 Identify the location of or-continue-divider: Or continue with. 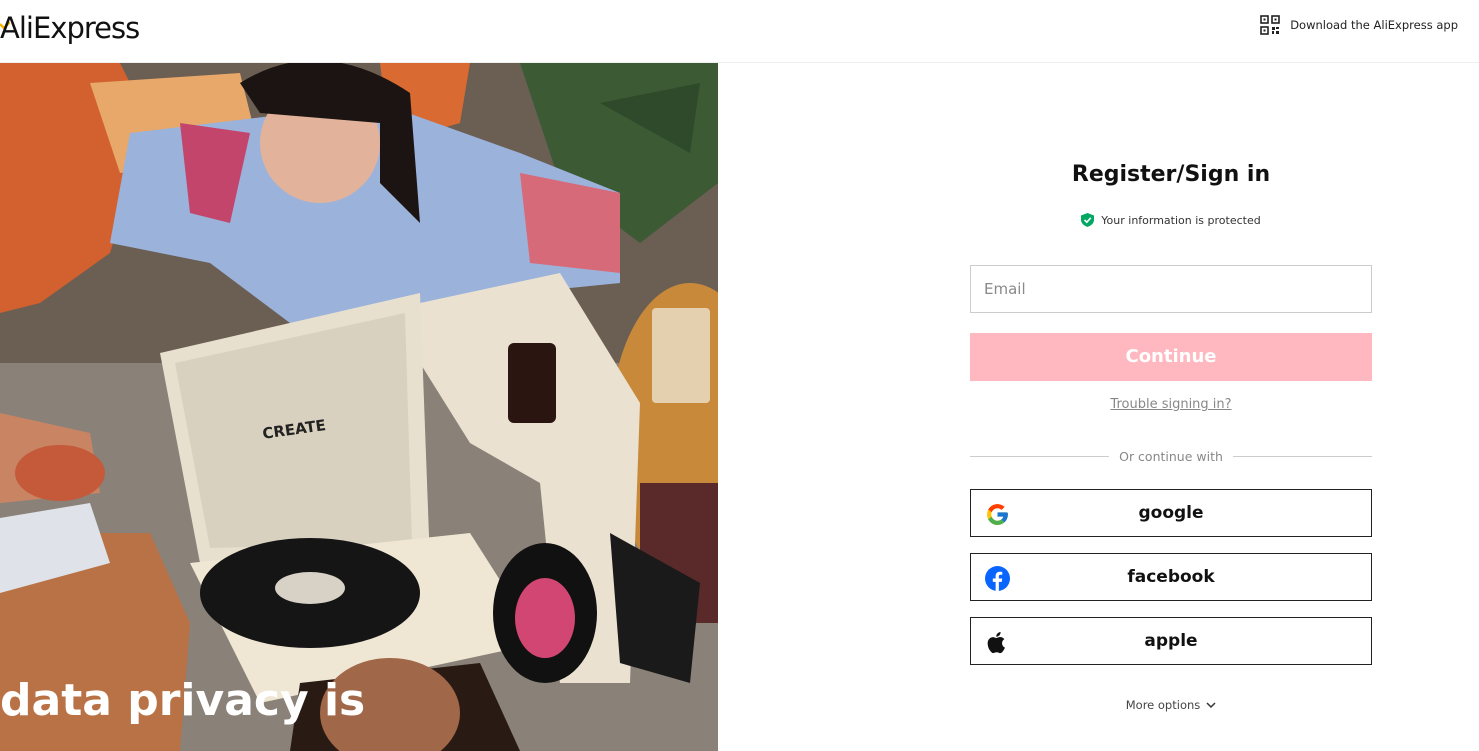
(1171, 456).